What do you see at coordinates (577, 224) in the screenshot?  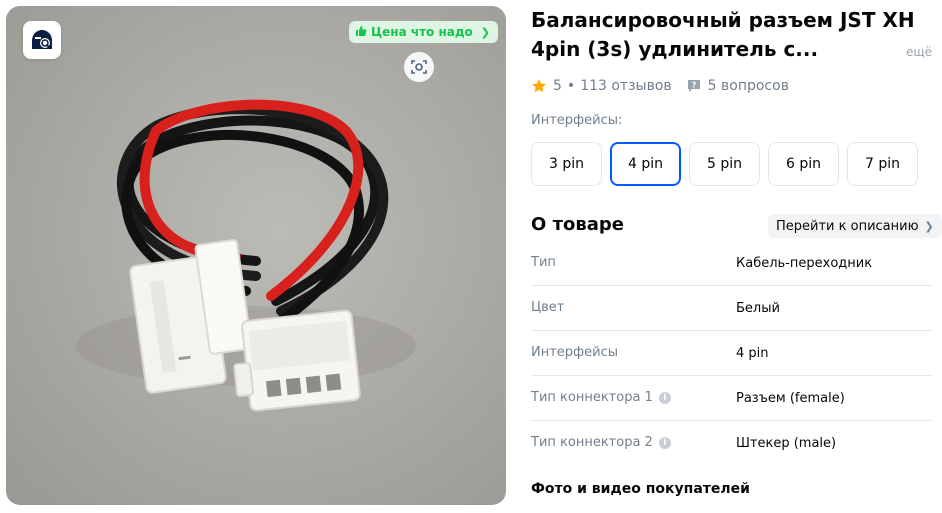 I see `about-title: О товаре` at bounding box center [577, 224].